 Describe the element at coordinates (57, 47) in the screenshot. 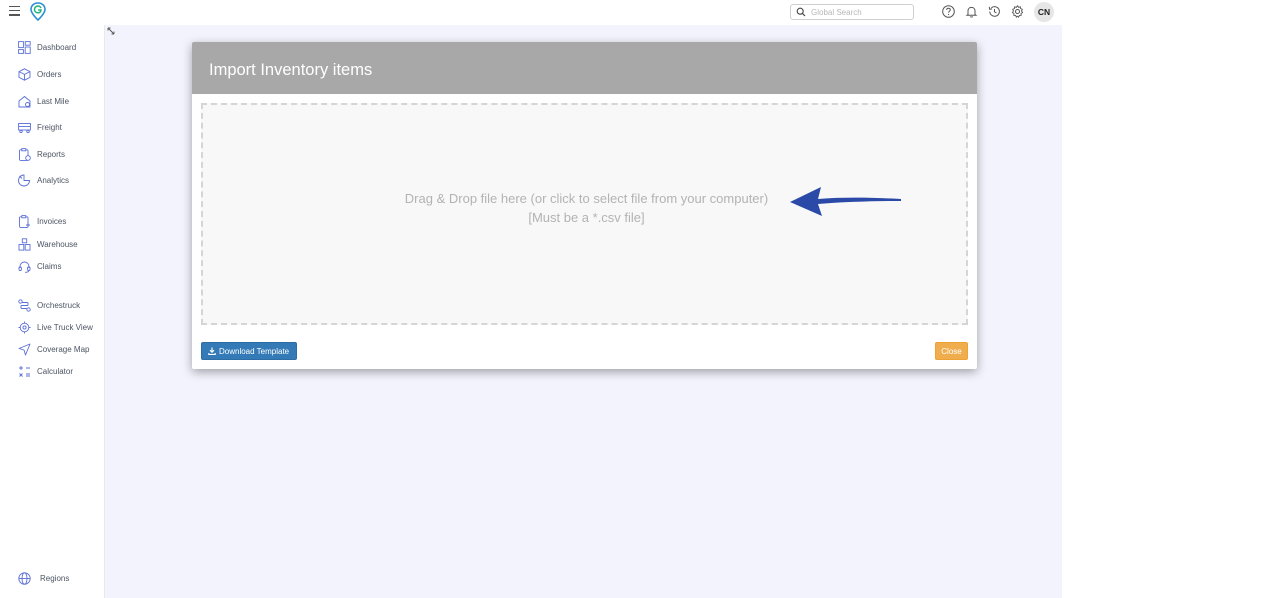

I see `sidebar-item-label: Dashboard` at that location.